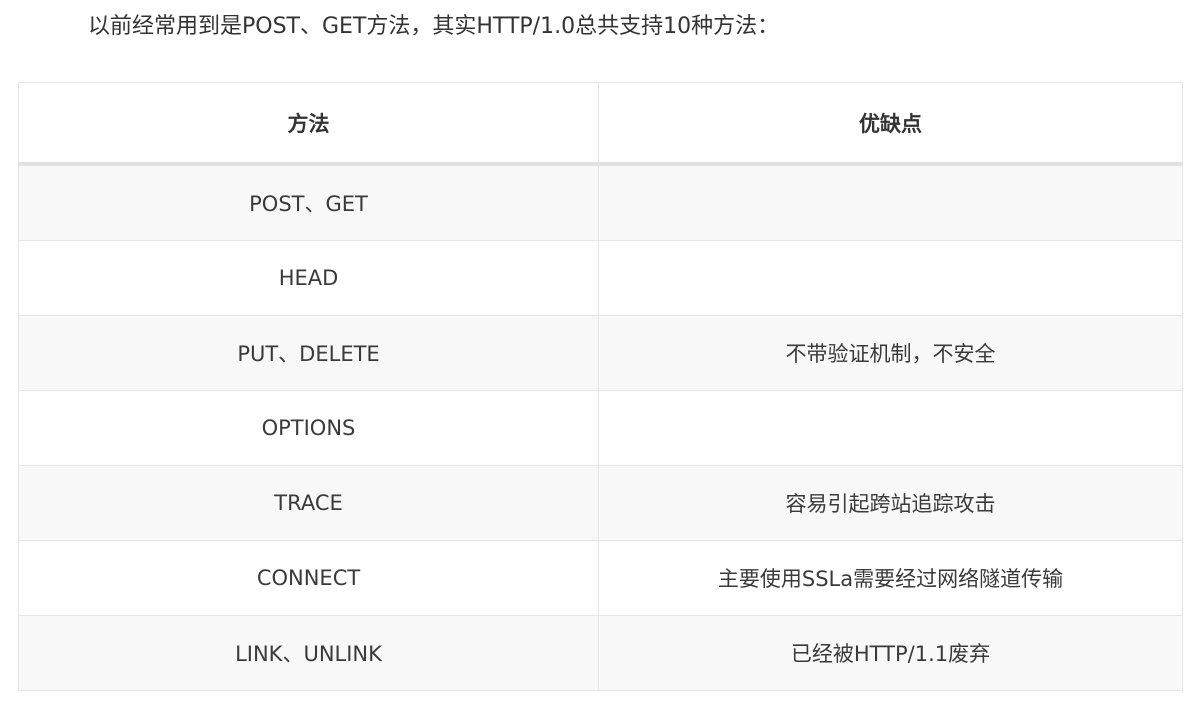 The image size is (1200, 713). I want to click on intro-paragraph: 以前经常用到是POST、GET方法，其实HTTP/1.0总共支持10种方法：, so click(434, 26).